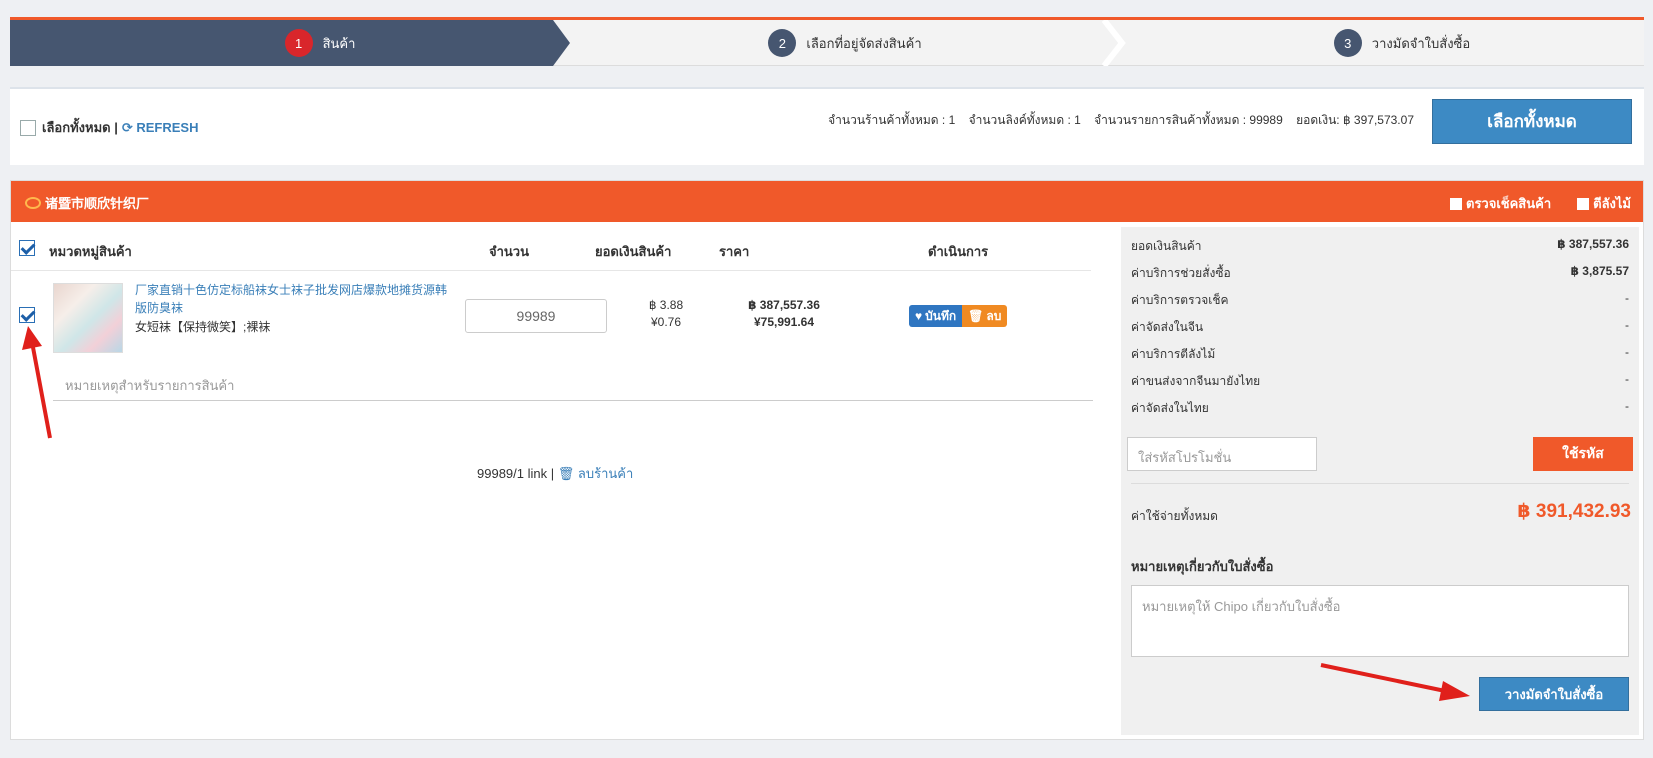 The image size is (1653, 758). Describe the element at coordinates (90, 251) in the screenshot. I see `column-category: หมวดหมู่สินค้า` at that location.